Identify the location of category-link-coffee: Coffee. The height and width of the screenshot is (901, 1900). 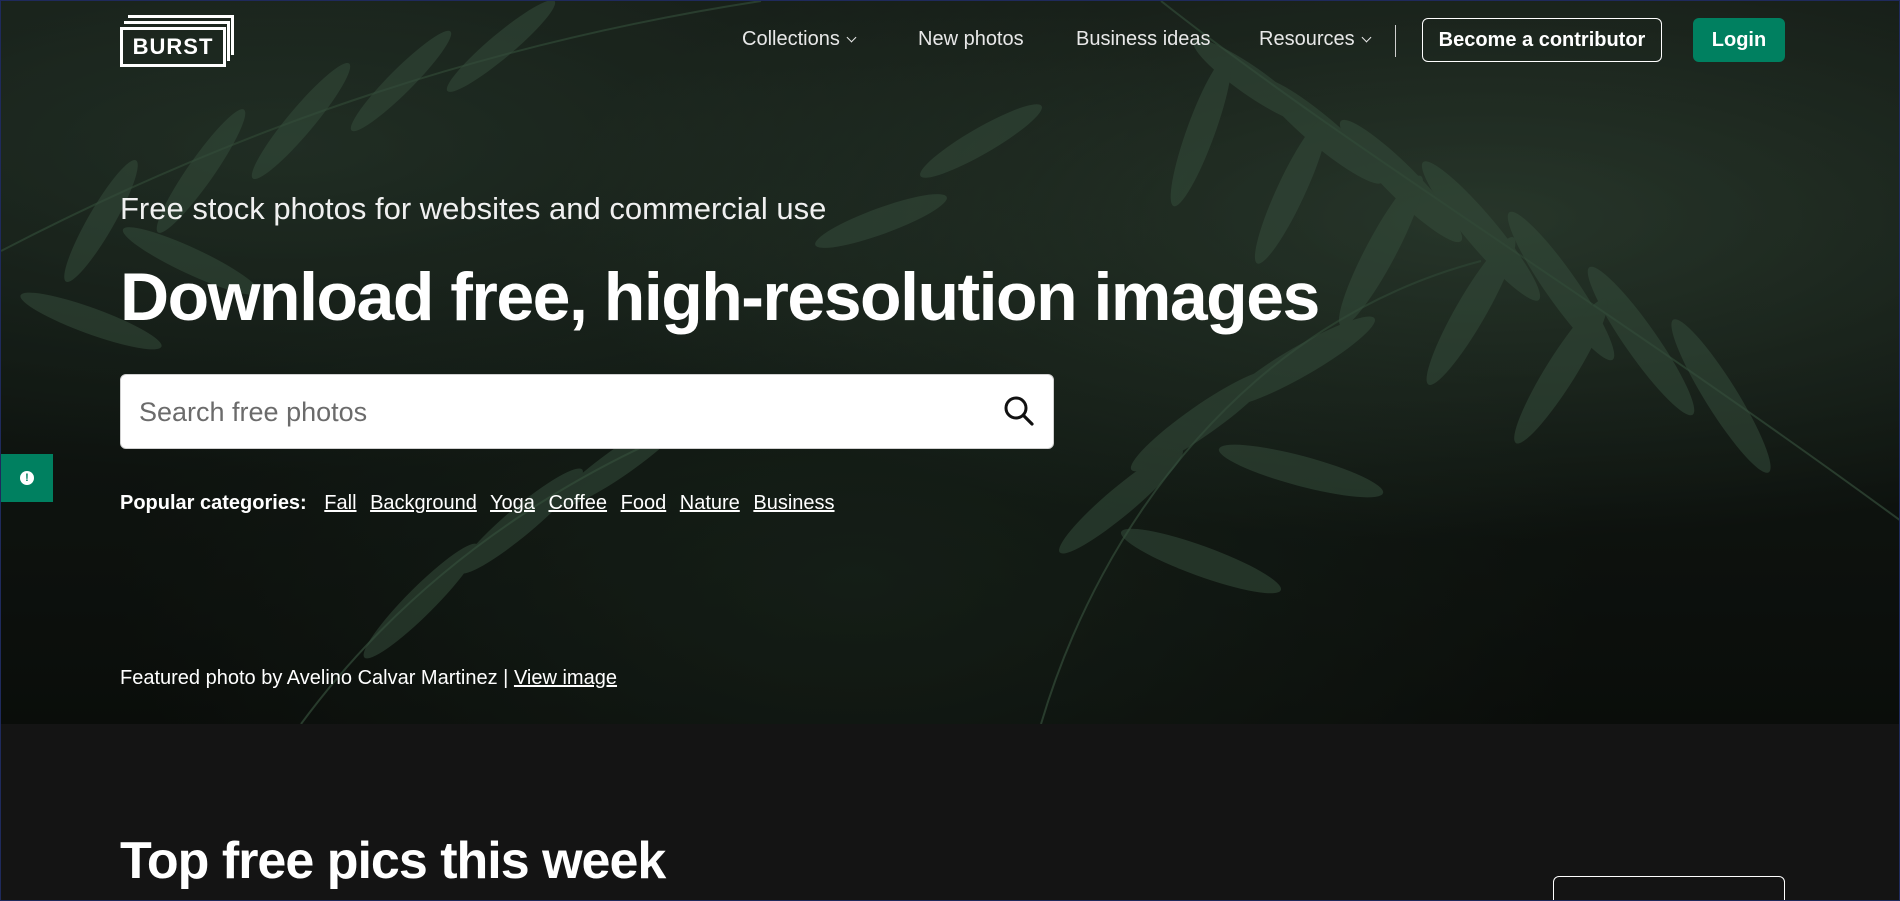
(577, 503).